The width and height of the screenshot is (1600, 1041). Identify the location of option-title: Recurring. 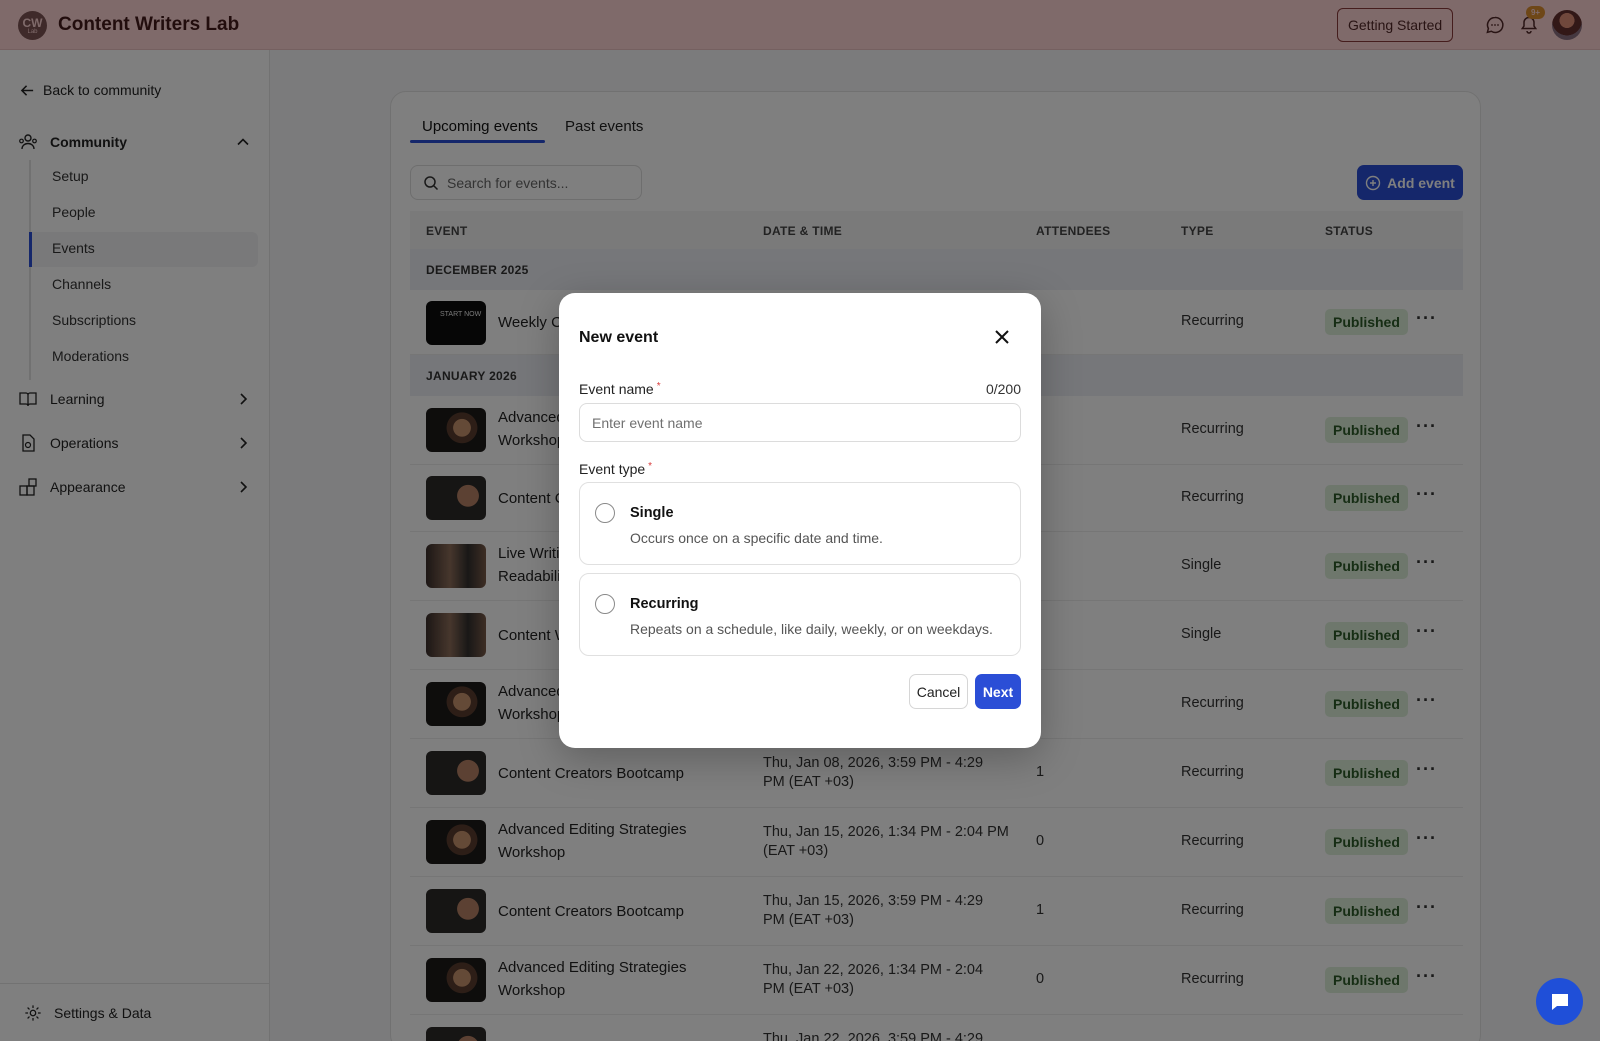
(664, 604).